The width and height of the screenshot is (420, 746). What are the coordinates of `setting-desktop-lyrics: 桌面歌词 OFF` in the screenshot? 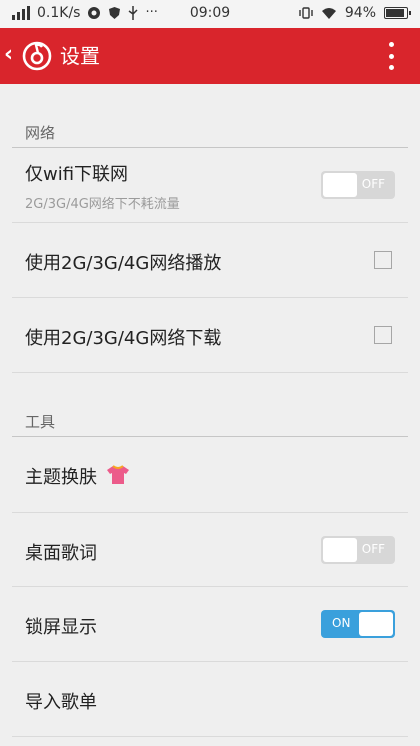 It's located at (210, 550).